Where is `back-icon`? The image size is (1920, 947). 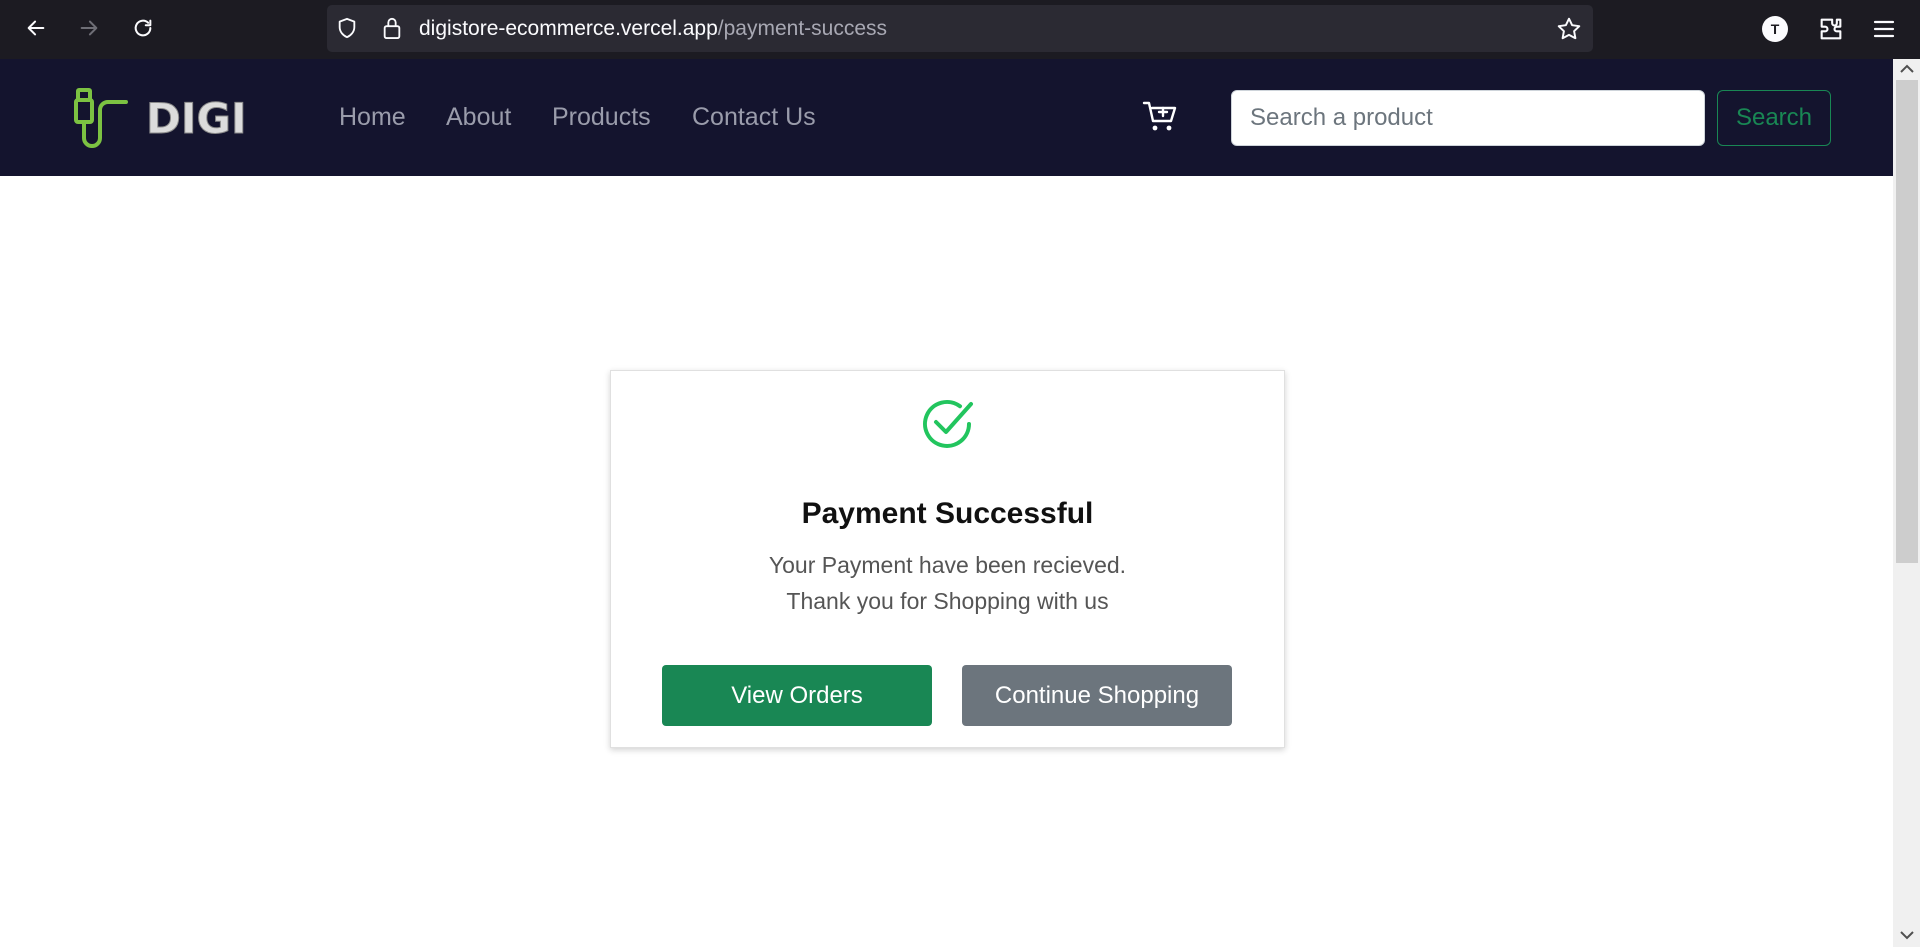
back-icon is located at coordinates (36, 28).